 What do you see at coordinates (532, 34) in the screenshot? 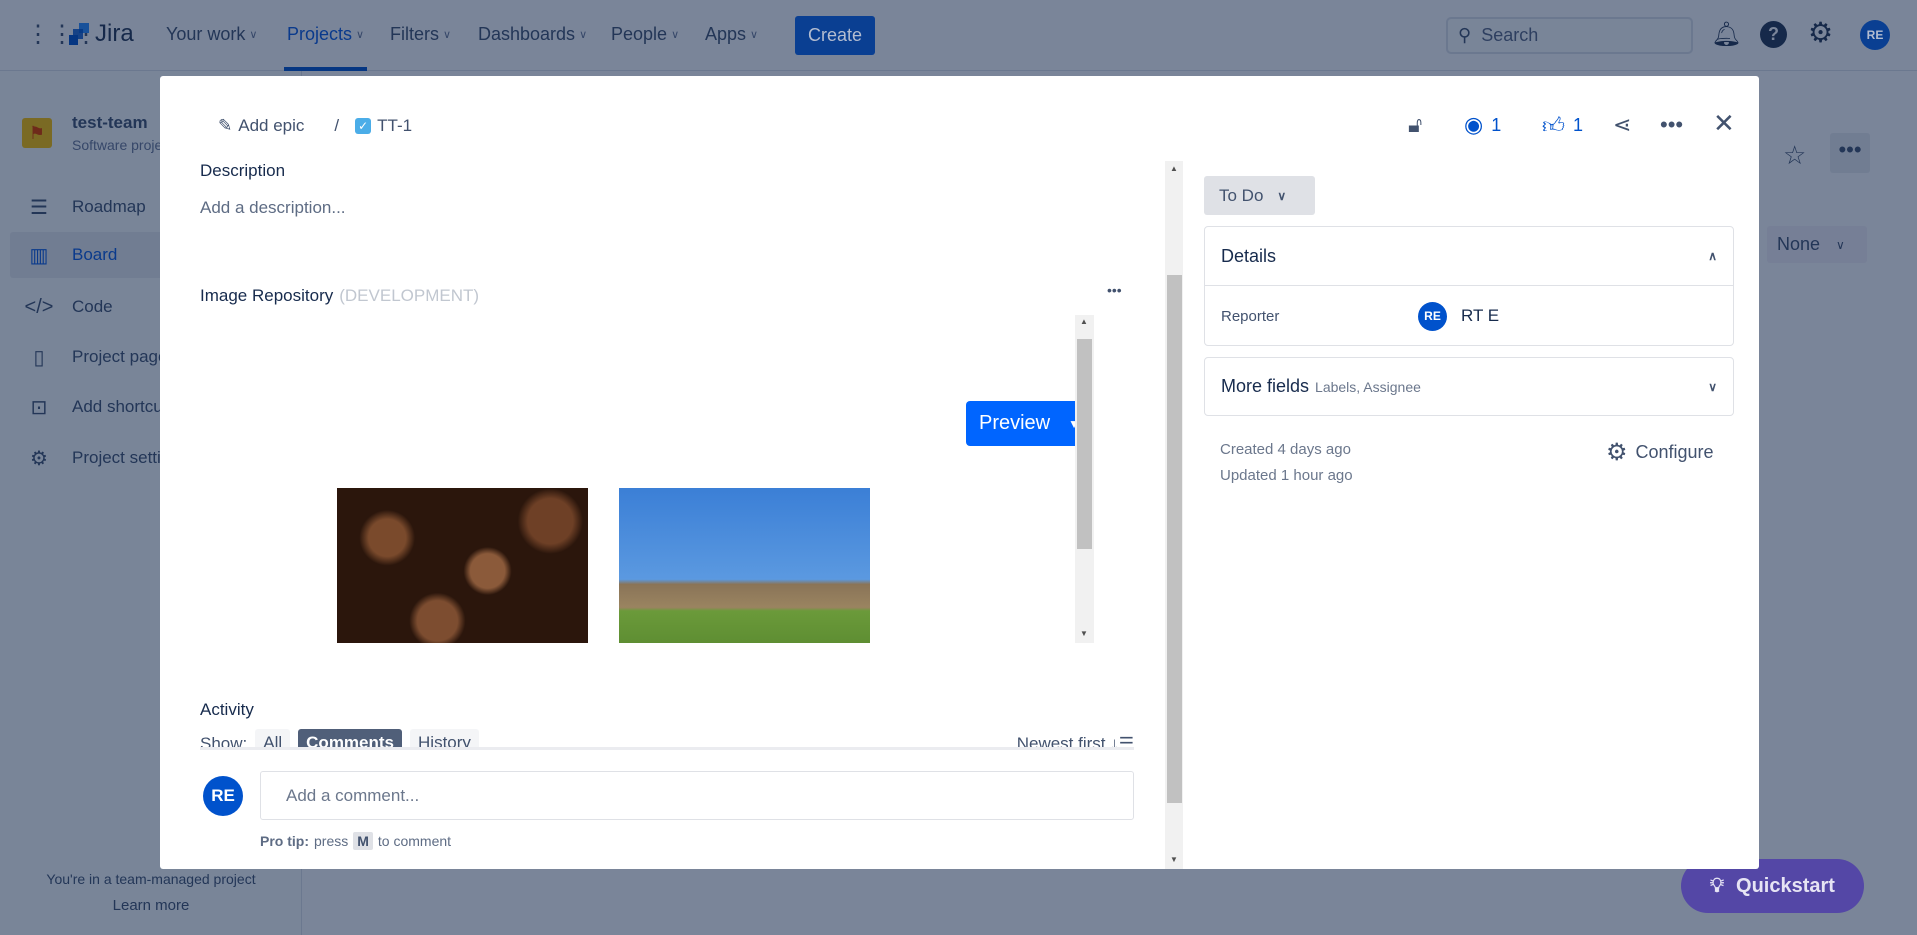
I see `nav-dashboards: Dashboards ∨` at bounding box center [532, 34].